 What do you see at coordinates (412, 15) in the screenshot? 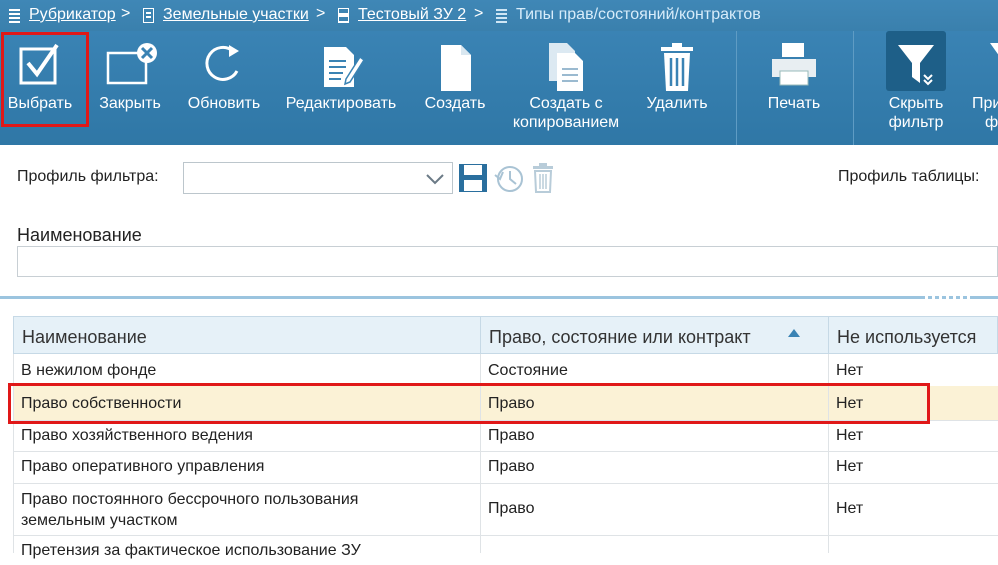
I see `breadcrumb-item-test-plot: Тестовый ЗУ 2` at bounding box center [412, 15].